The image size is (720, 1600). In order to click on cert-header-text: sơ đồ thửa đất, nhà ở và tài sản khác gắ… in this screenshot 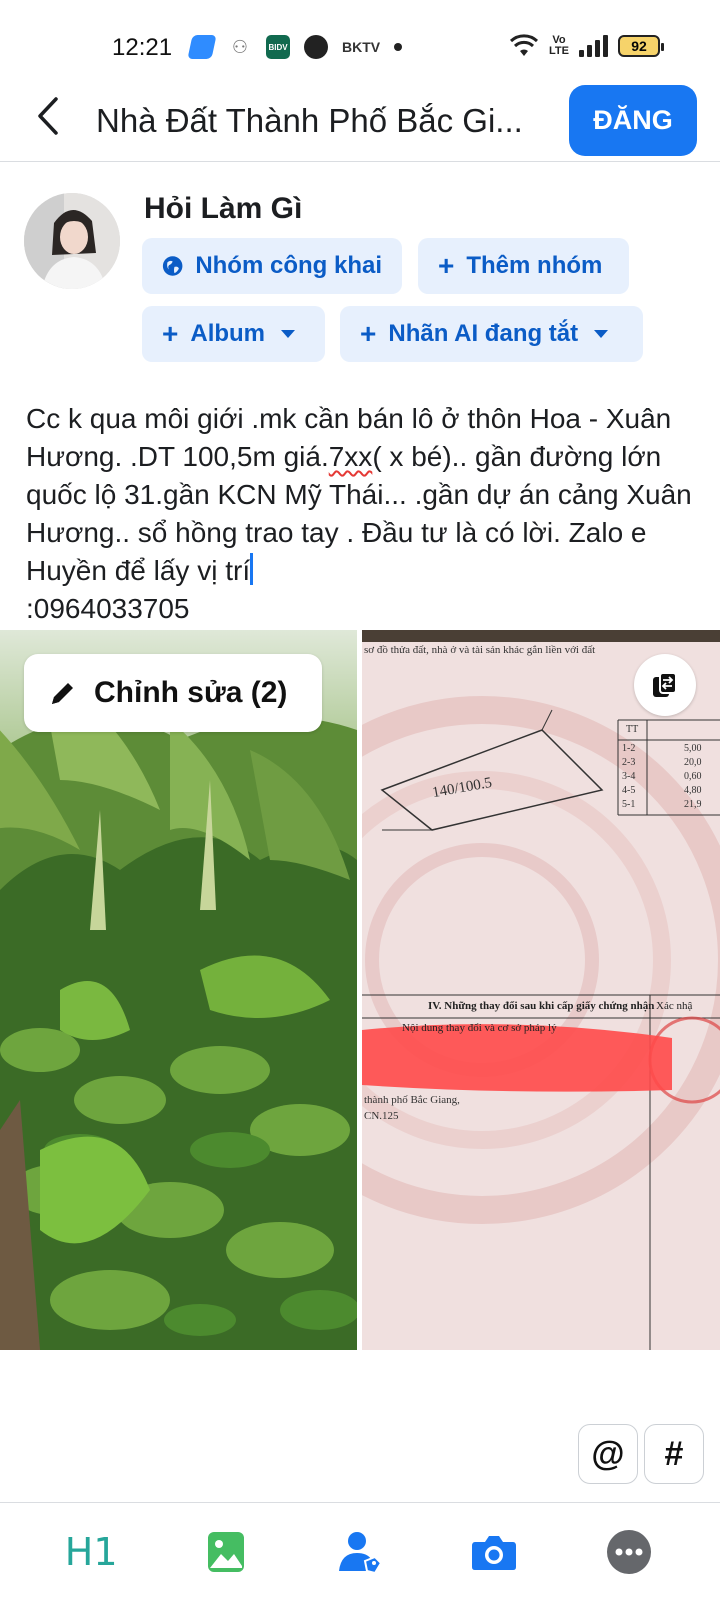, I will do `click(480, 650)`.